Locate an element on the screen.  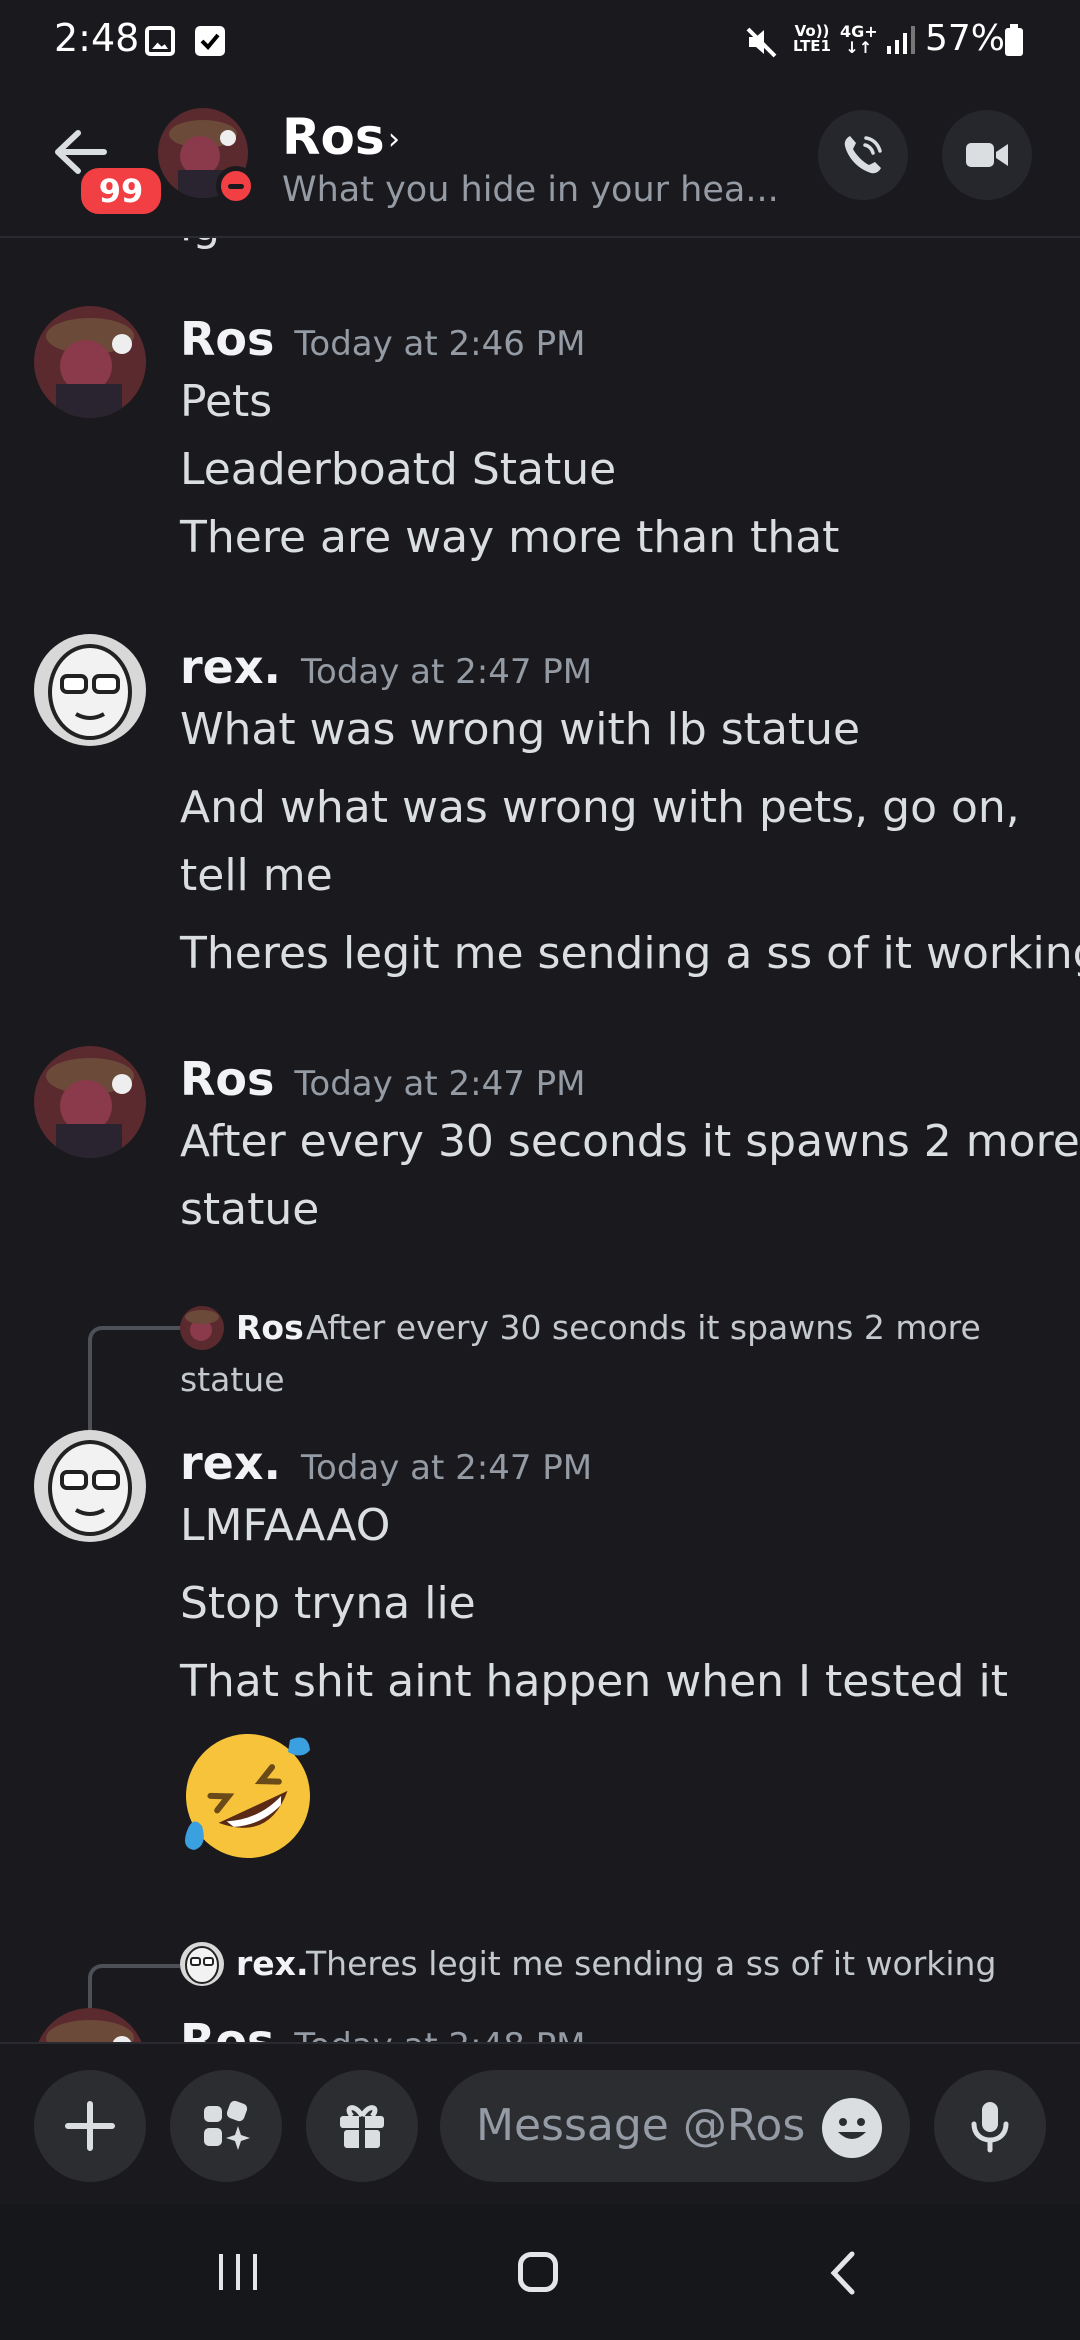
signal-icon is located at coordinates (900, 42).